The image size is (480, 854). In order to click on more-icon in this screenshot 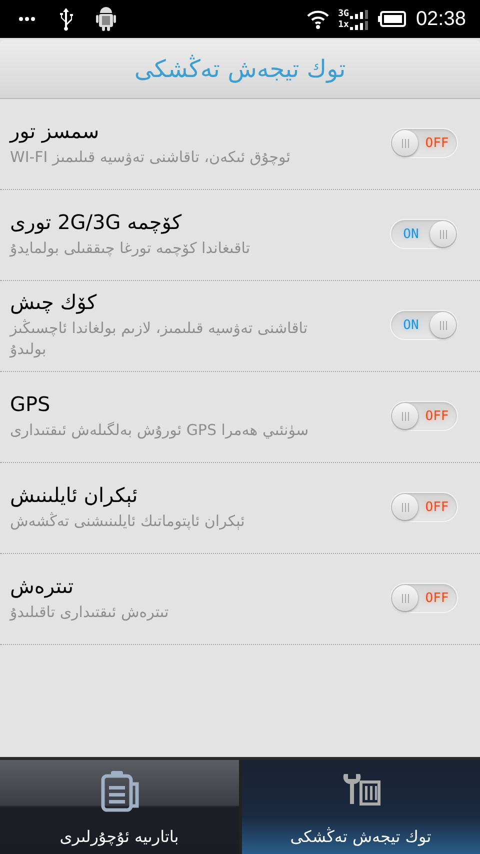, I will do `click(27, 19)`.